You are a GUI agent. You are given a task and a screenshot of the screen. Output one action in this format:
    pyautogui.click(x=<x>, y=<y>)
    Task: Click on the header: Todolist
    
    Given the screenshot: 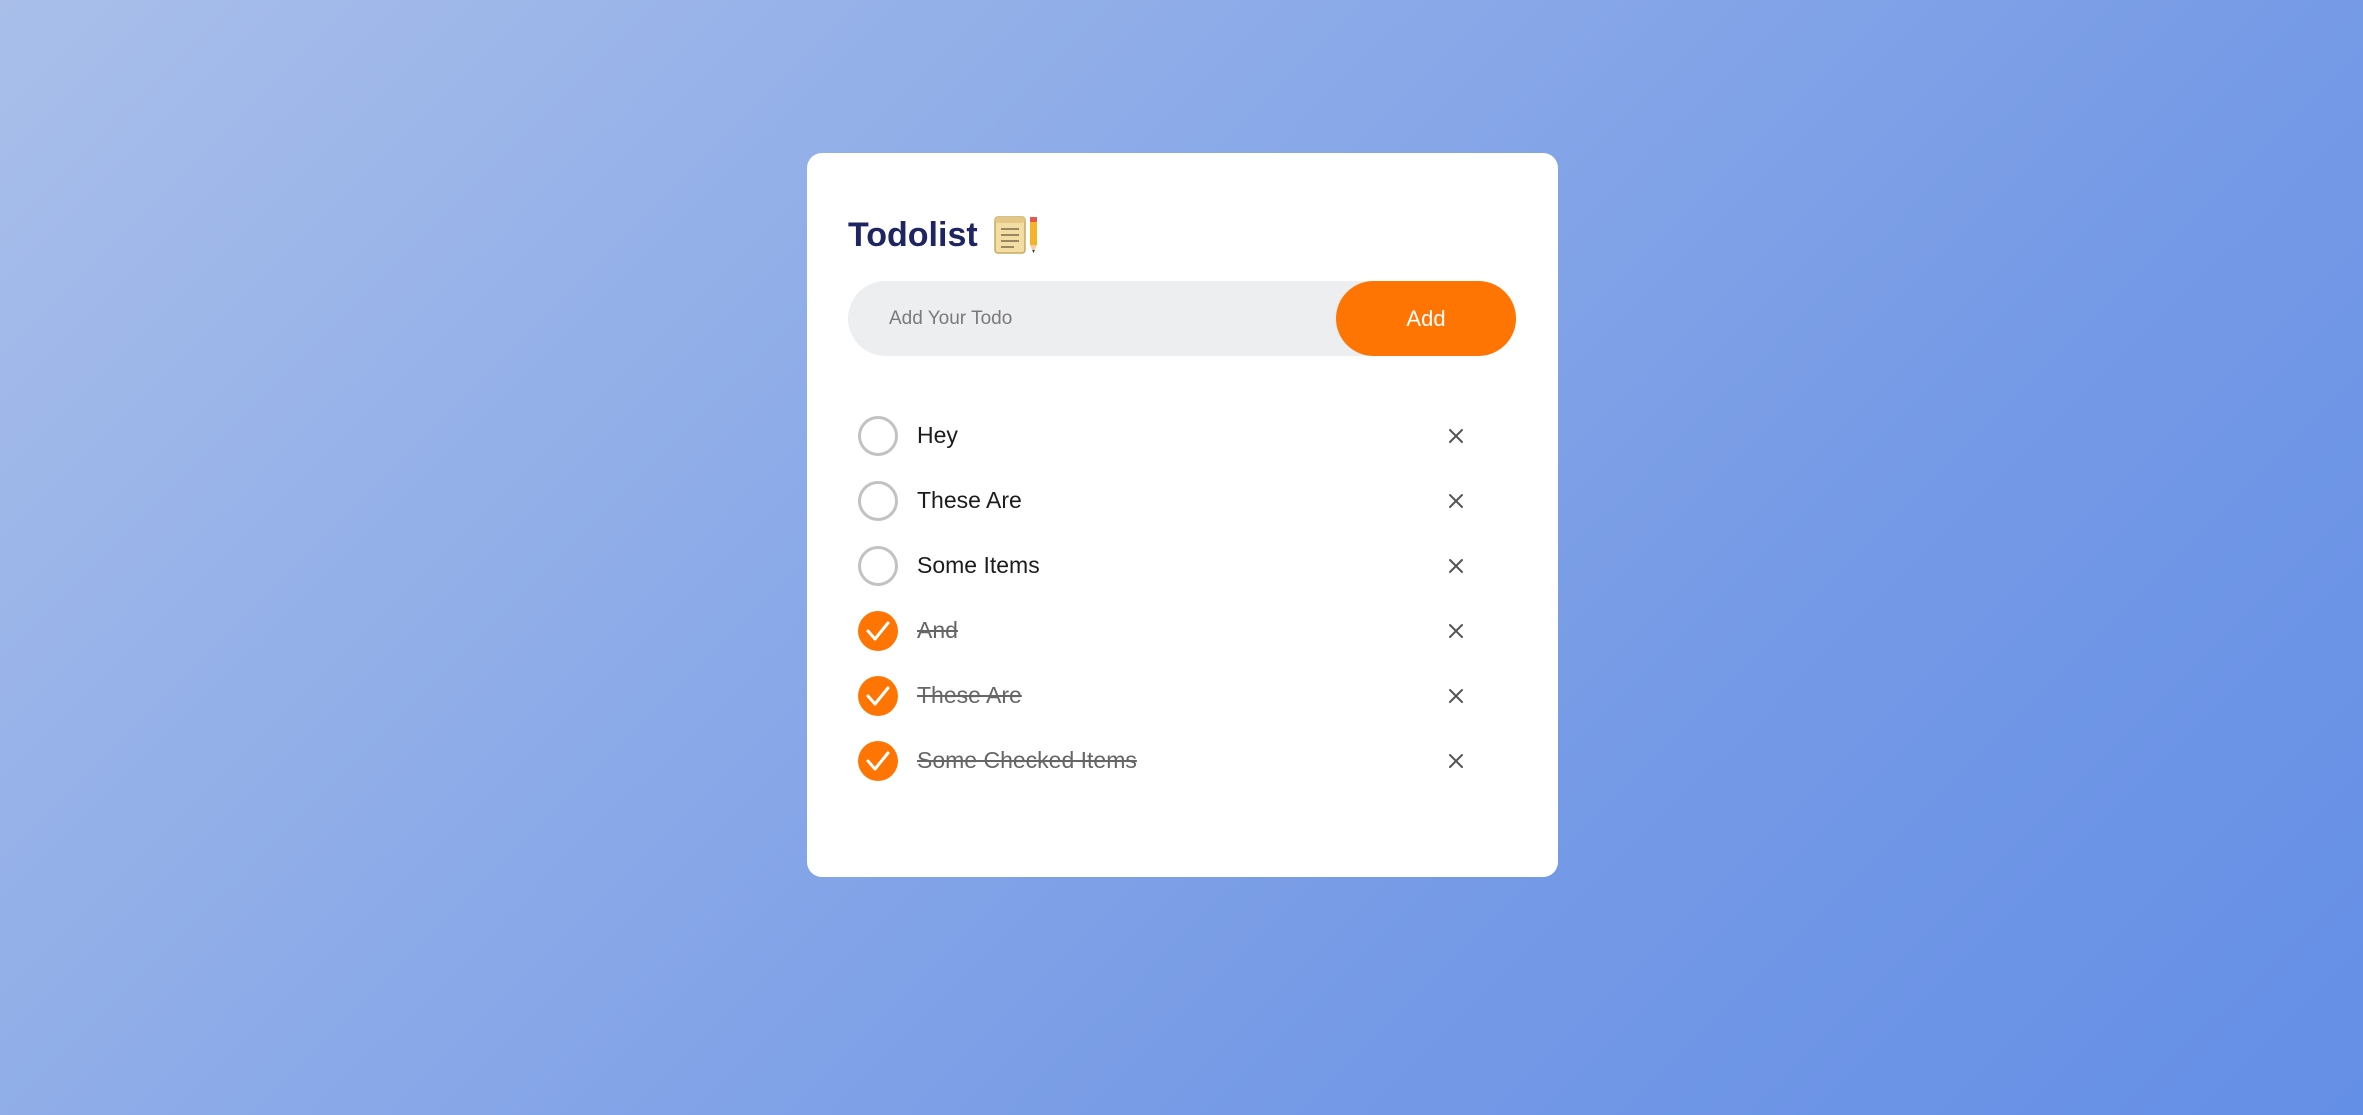 What is the action you would take?
    pyautogui.click(x=946, y=235)
    